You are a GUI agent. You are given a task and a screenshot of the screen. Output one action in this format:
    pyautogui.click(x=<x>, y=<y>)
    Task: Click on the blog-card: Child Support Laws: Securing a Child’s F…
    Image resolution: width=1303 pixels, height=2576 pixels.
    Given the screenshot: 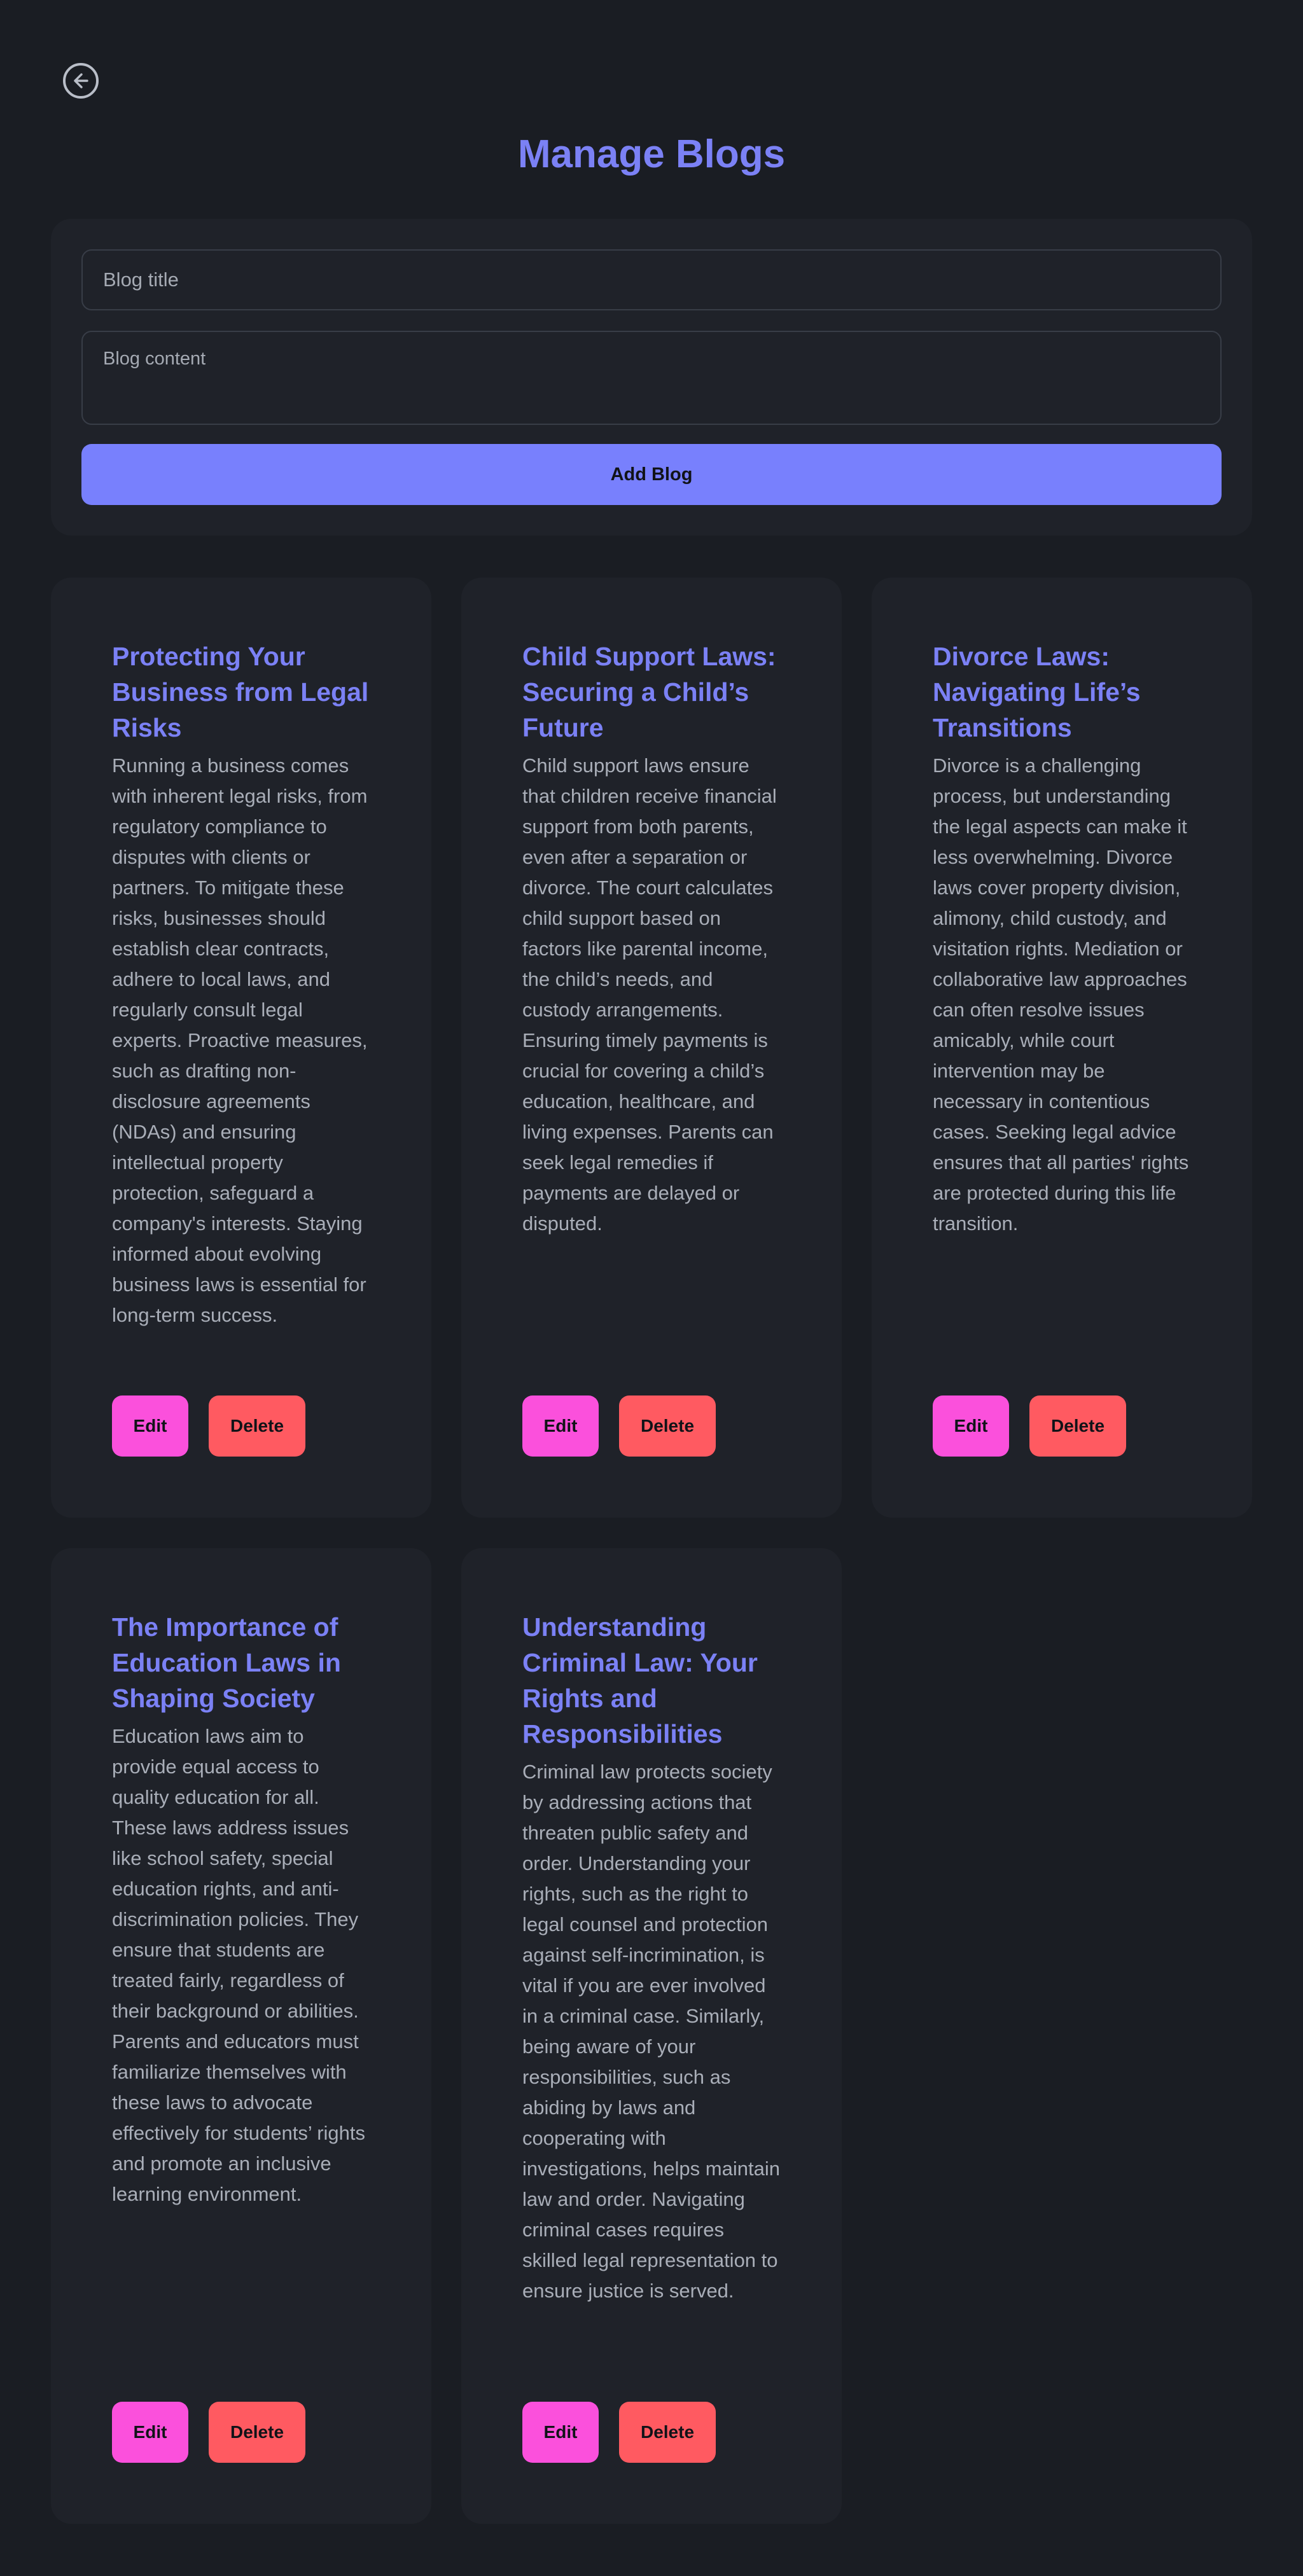 What is the action you would take?
    pyautogui.click(x=651, y=1048)
    